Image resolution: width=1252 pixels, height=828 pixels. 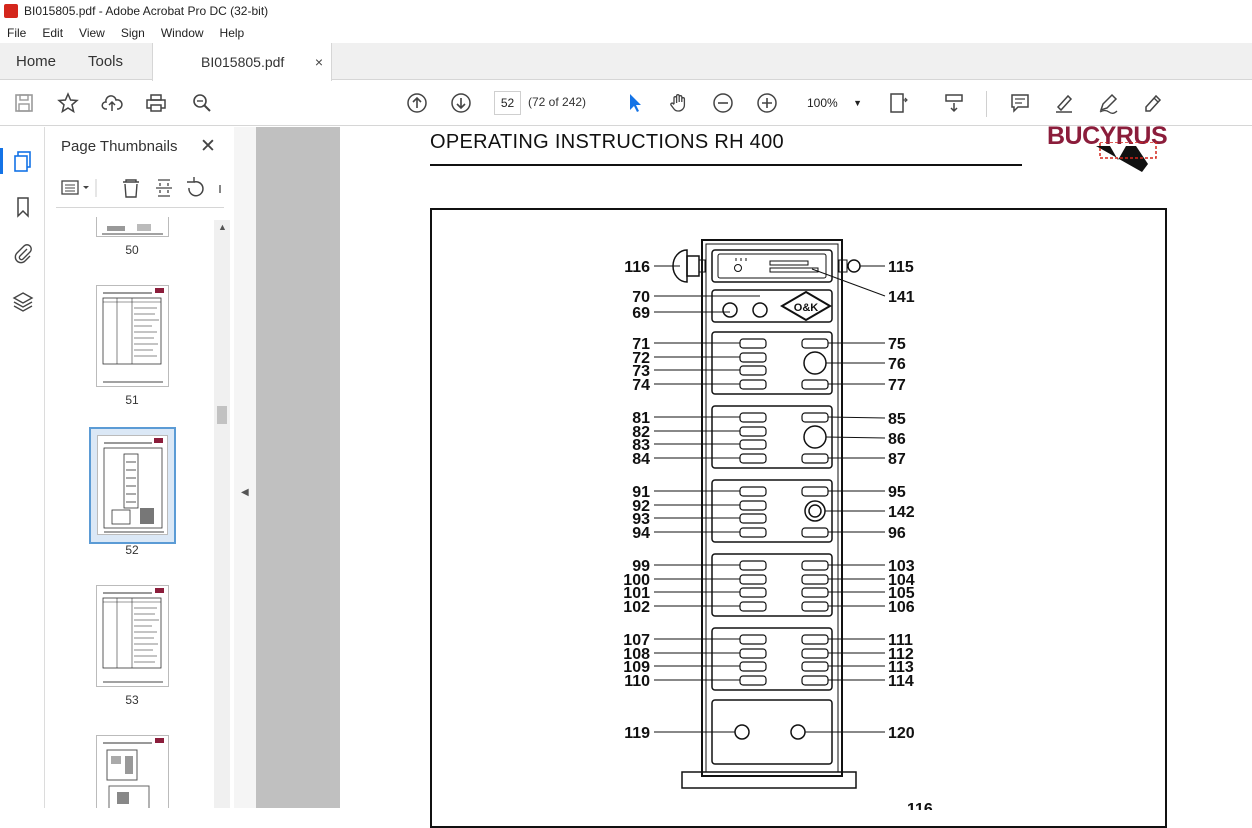 I want to click on menu-sign: Sign, so click(x=133, y=33).